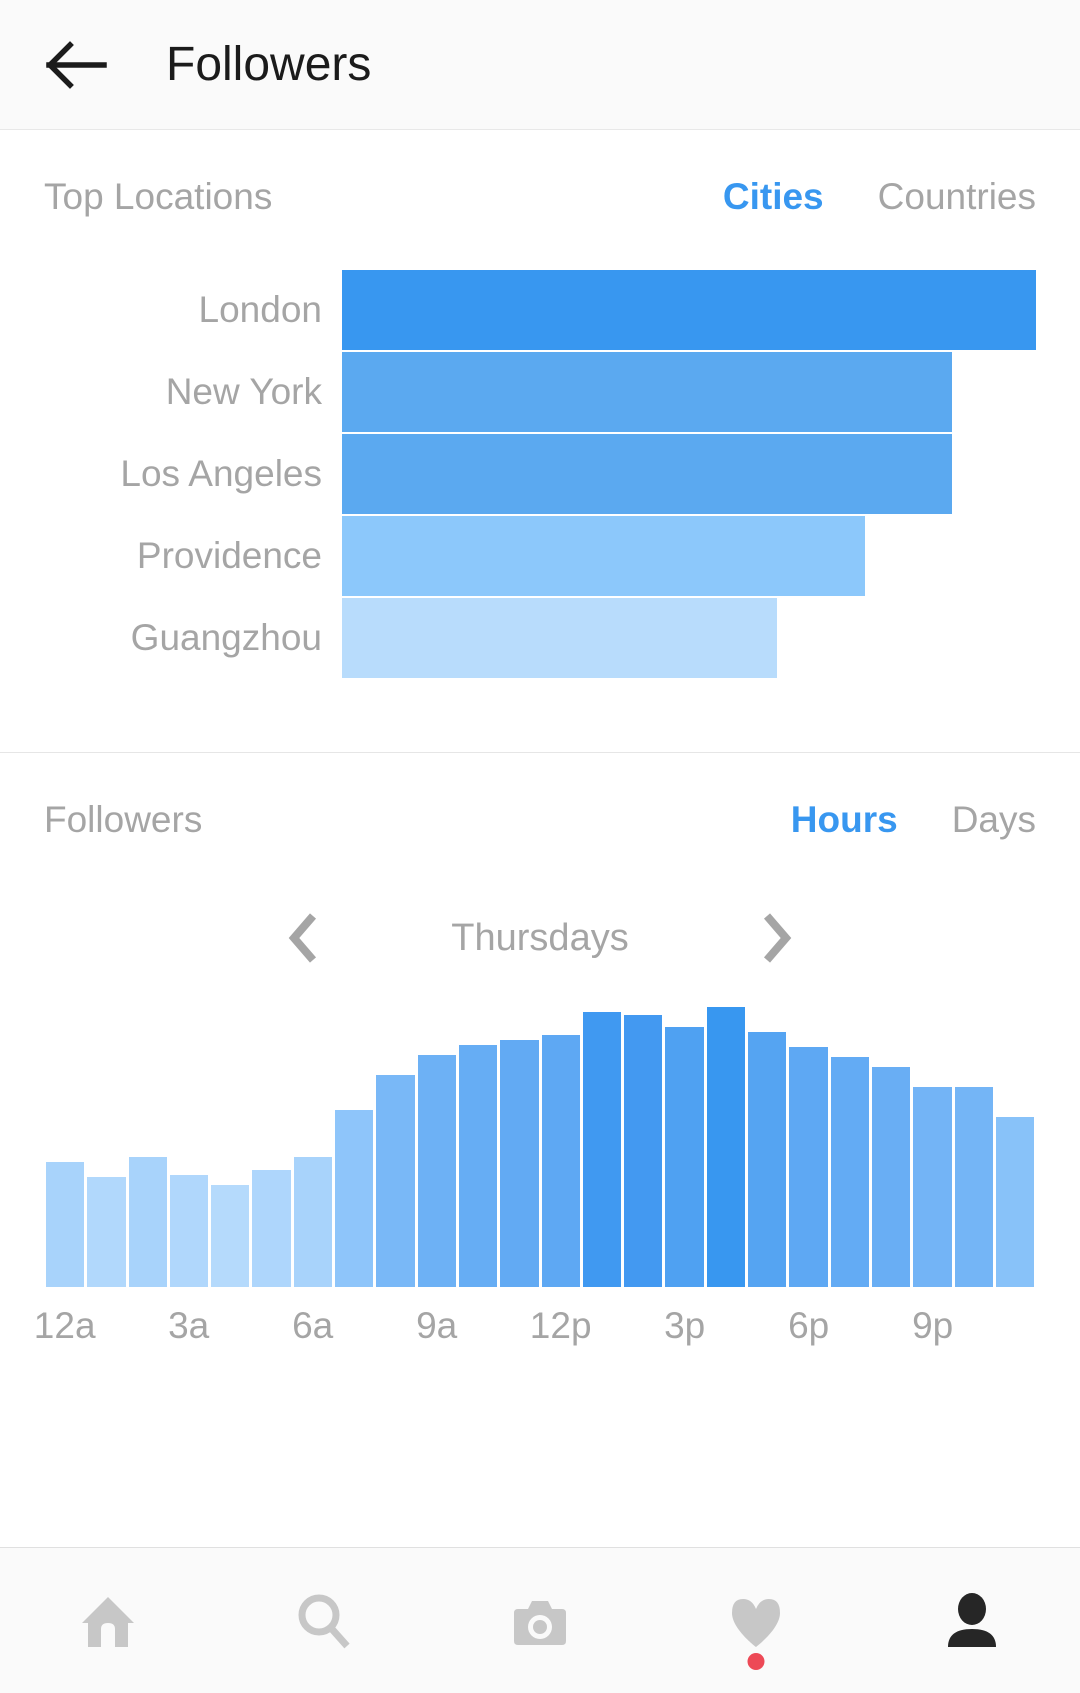  Describe the element at coordinates (994, 820) in the screenshot. I see `tab-days: Days` at that location.